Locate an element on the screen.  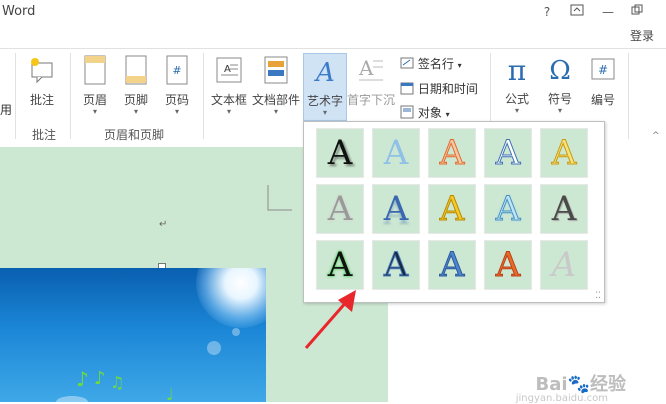
comment-icon is located at coordinates (42, 71).